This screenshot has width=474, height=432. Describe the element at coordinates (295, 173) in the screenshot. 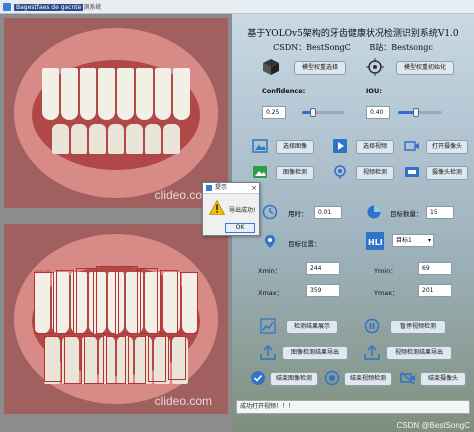

I see `image-detect-button: 图像检测` at that location.